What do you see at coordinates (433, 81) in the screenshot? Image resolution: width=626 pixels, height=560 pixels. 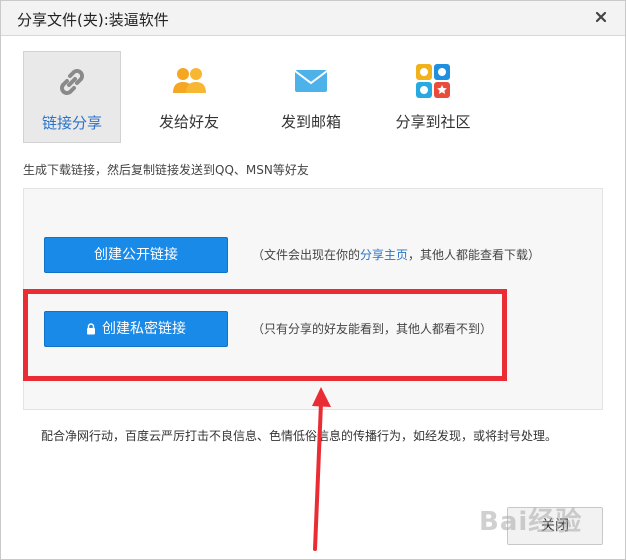 I see `community-icon` at bounding box center [433, 81].